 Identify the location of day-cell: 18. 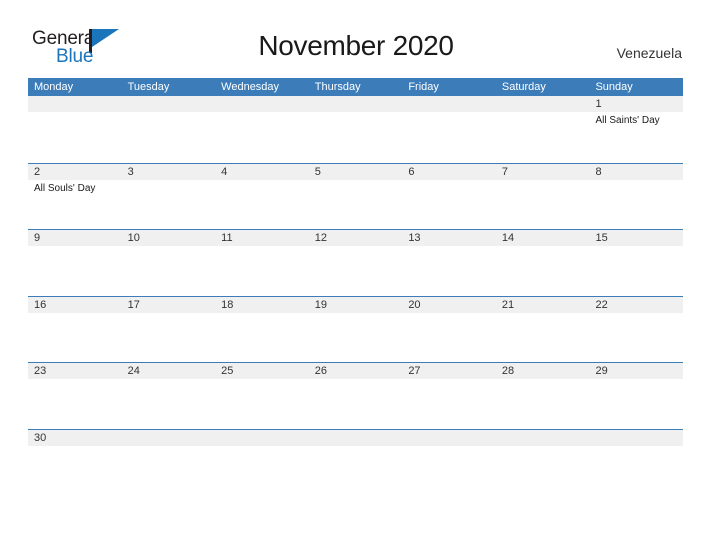
(262, 329).